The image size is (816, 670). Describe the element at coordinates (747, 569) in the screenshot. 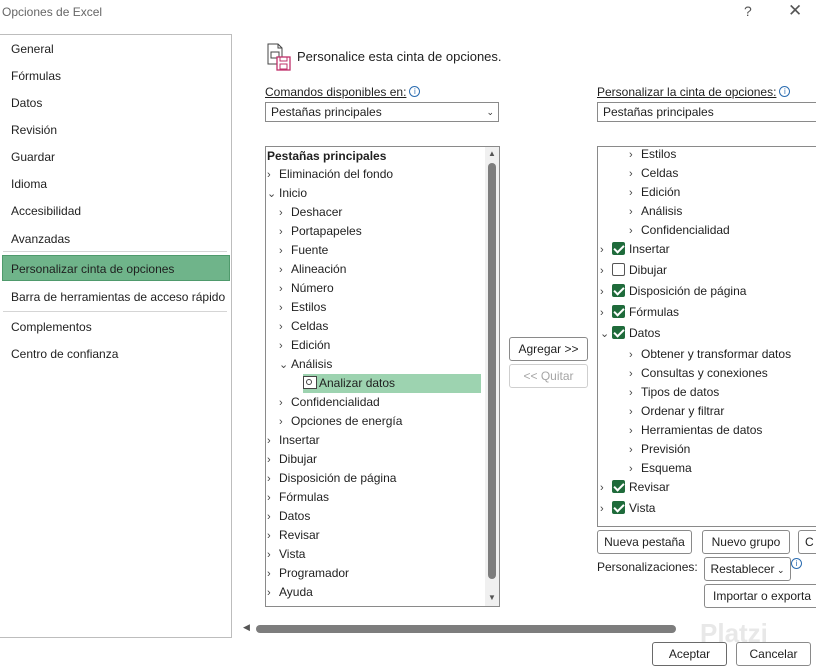

I see `reset-dropdown-button: Restablecer ⌄` at that location.